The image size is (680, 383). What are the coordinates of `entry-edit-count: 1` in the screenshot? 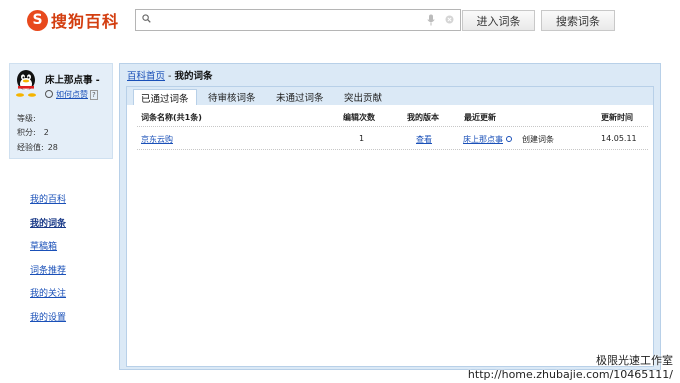 It's located at (362, 138).